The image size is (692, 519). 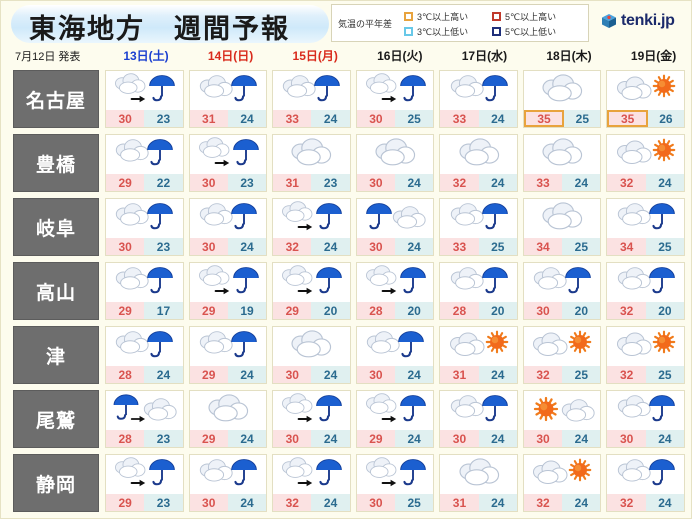 What do you see at coordinates (311, 163) in the screenshot?
I see `forecast-cell: 31 23` at bounding box center [311, 163].